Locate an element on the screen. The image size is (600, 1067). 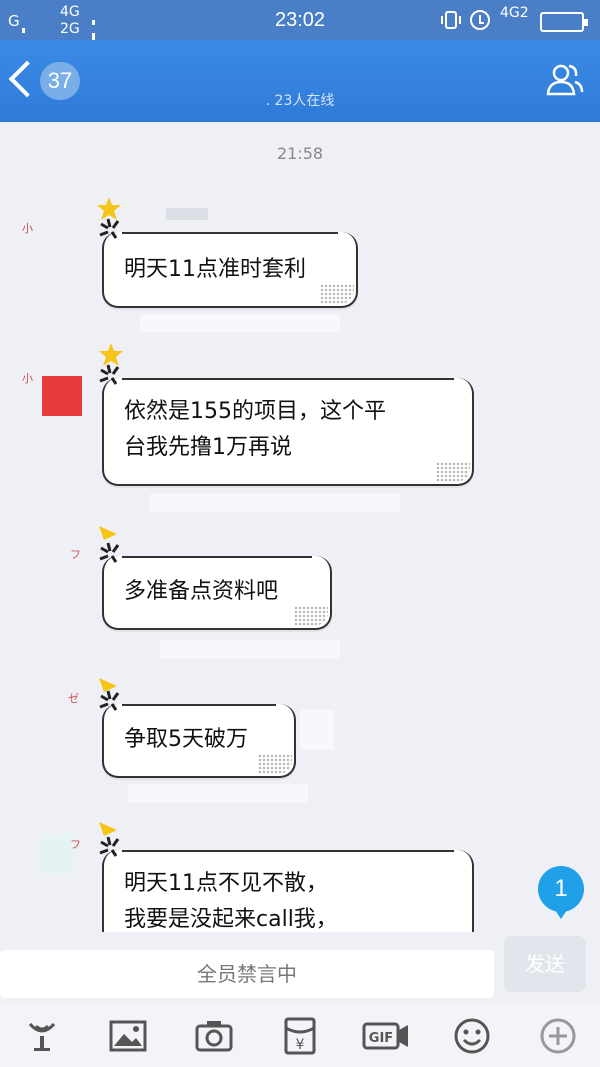
alarm-icon is located at coordinates (480, 20).